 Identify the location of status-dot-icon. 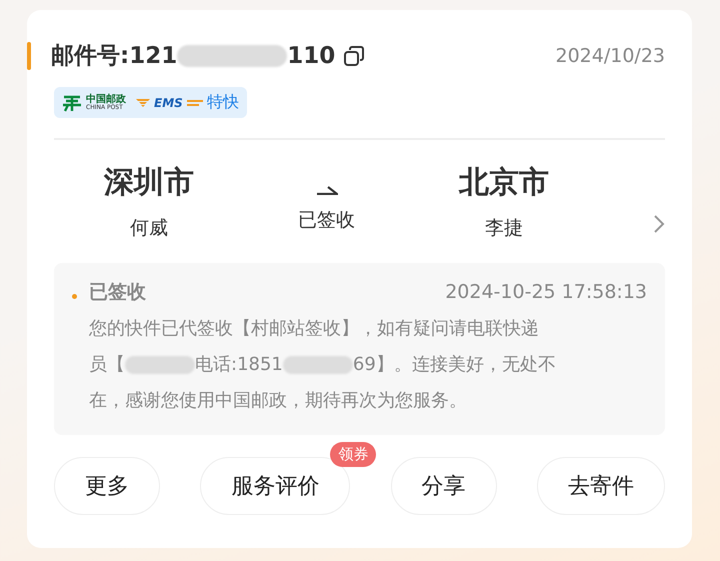
(74, 296).